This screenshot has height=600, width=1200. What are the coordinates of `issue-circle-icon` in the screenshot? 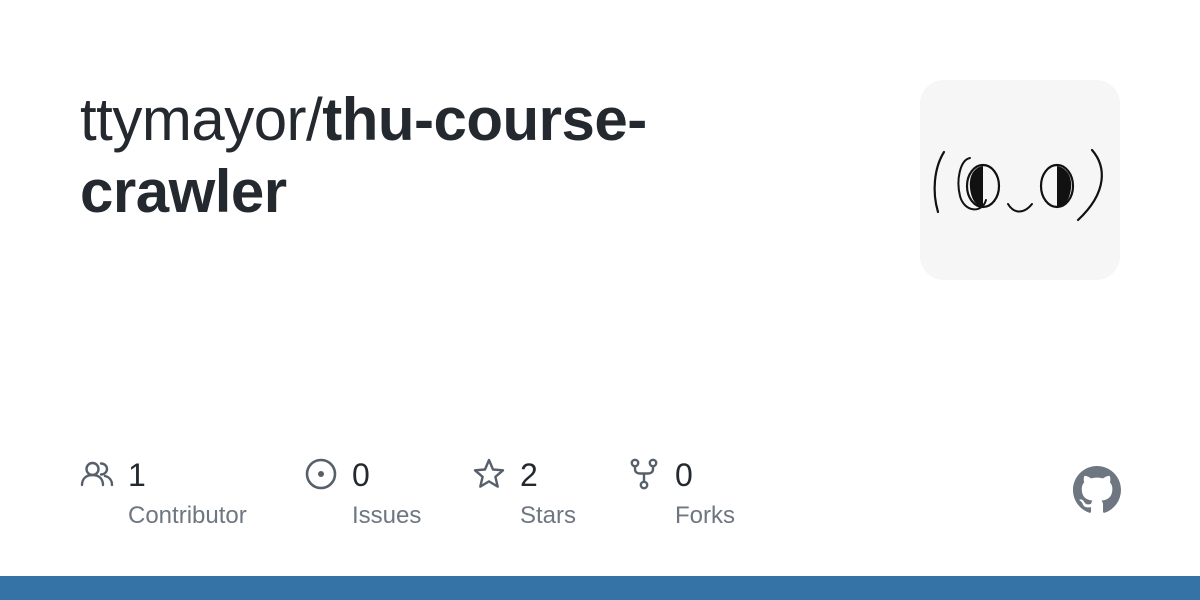 It's located at (321, 474).